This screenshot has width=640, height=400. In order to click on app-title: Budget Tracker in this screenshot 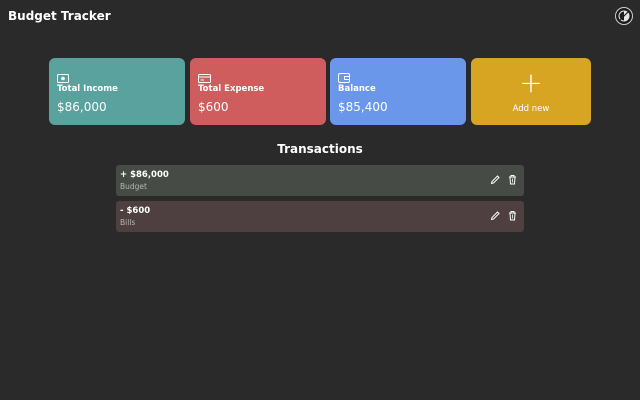, I will do `click(59, 16)`.